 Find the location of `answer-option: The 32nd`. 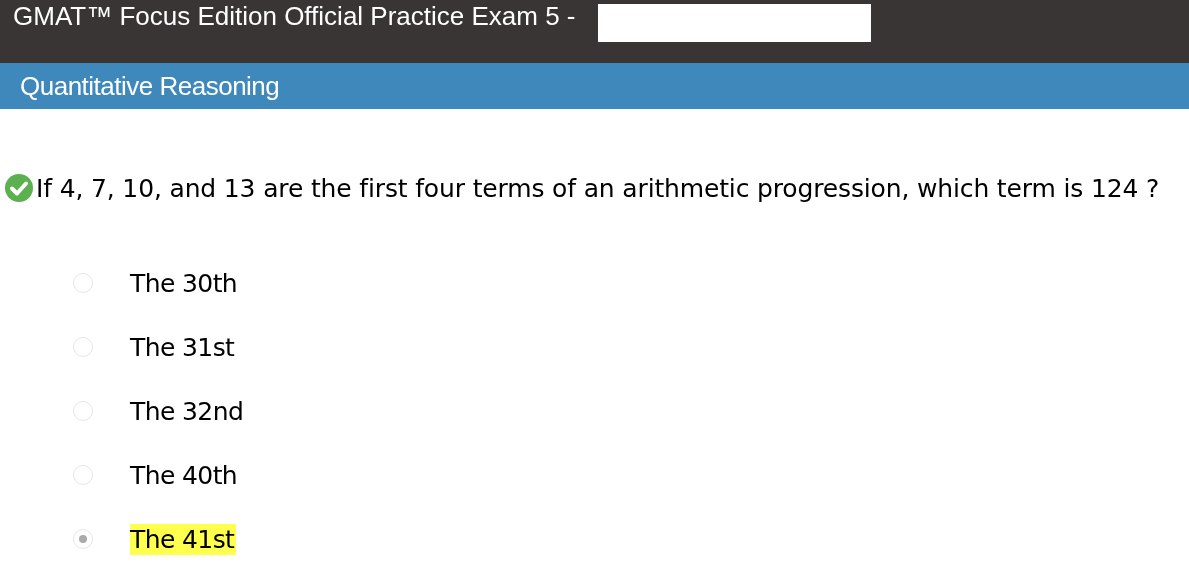

answer-option: The 32nd is located at coordinates (188, 411).